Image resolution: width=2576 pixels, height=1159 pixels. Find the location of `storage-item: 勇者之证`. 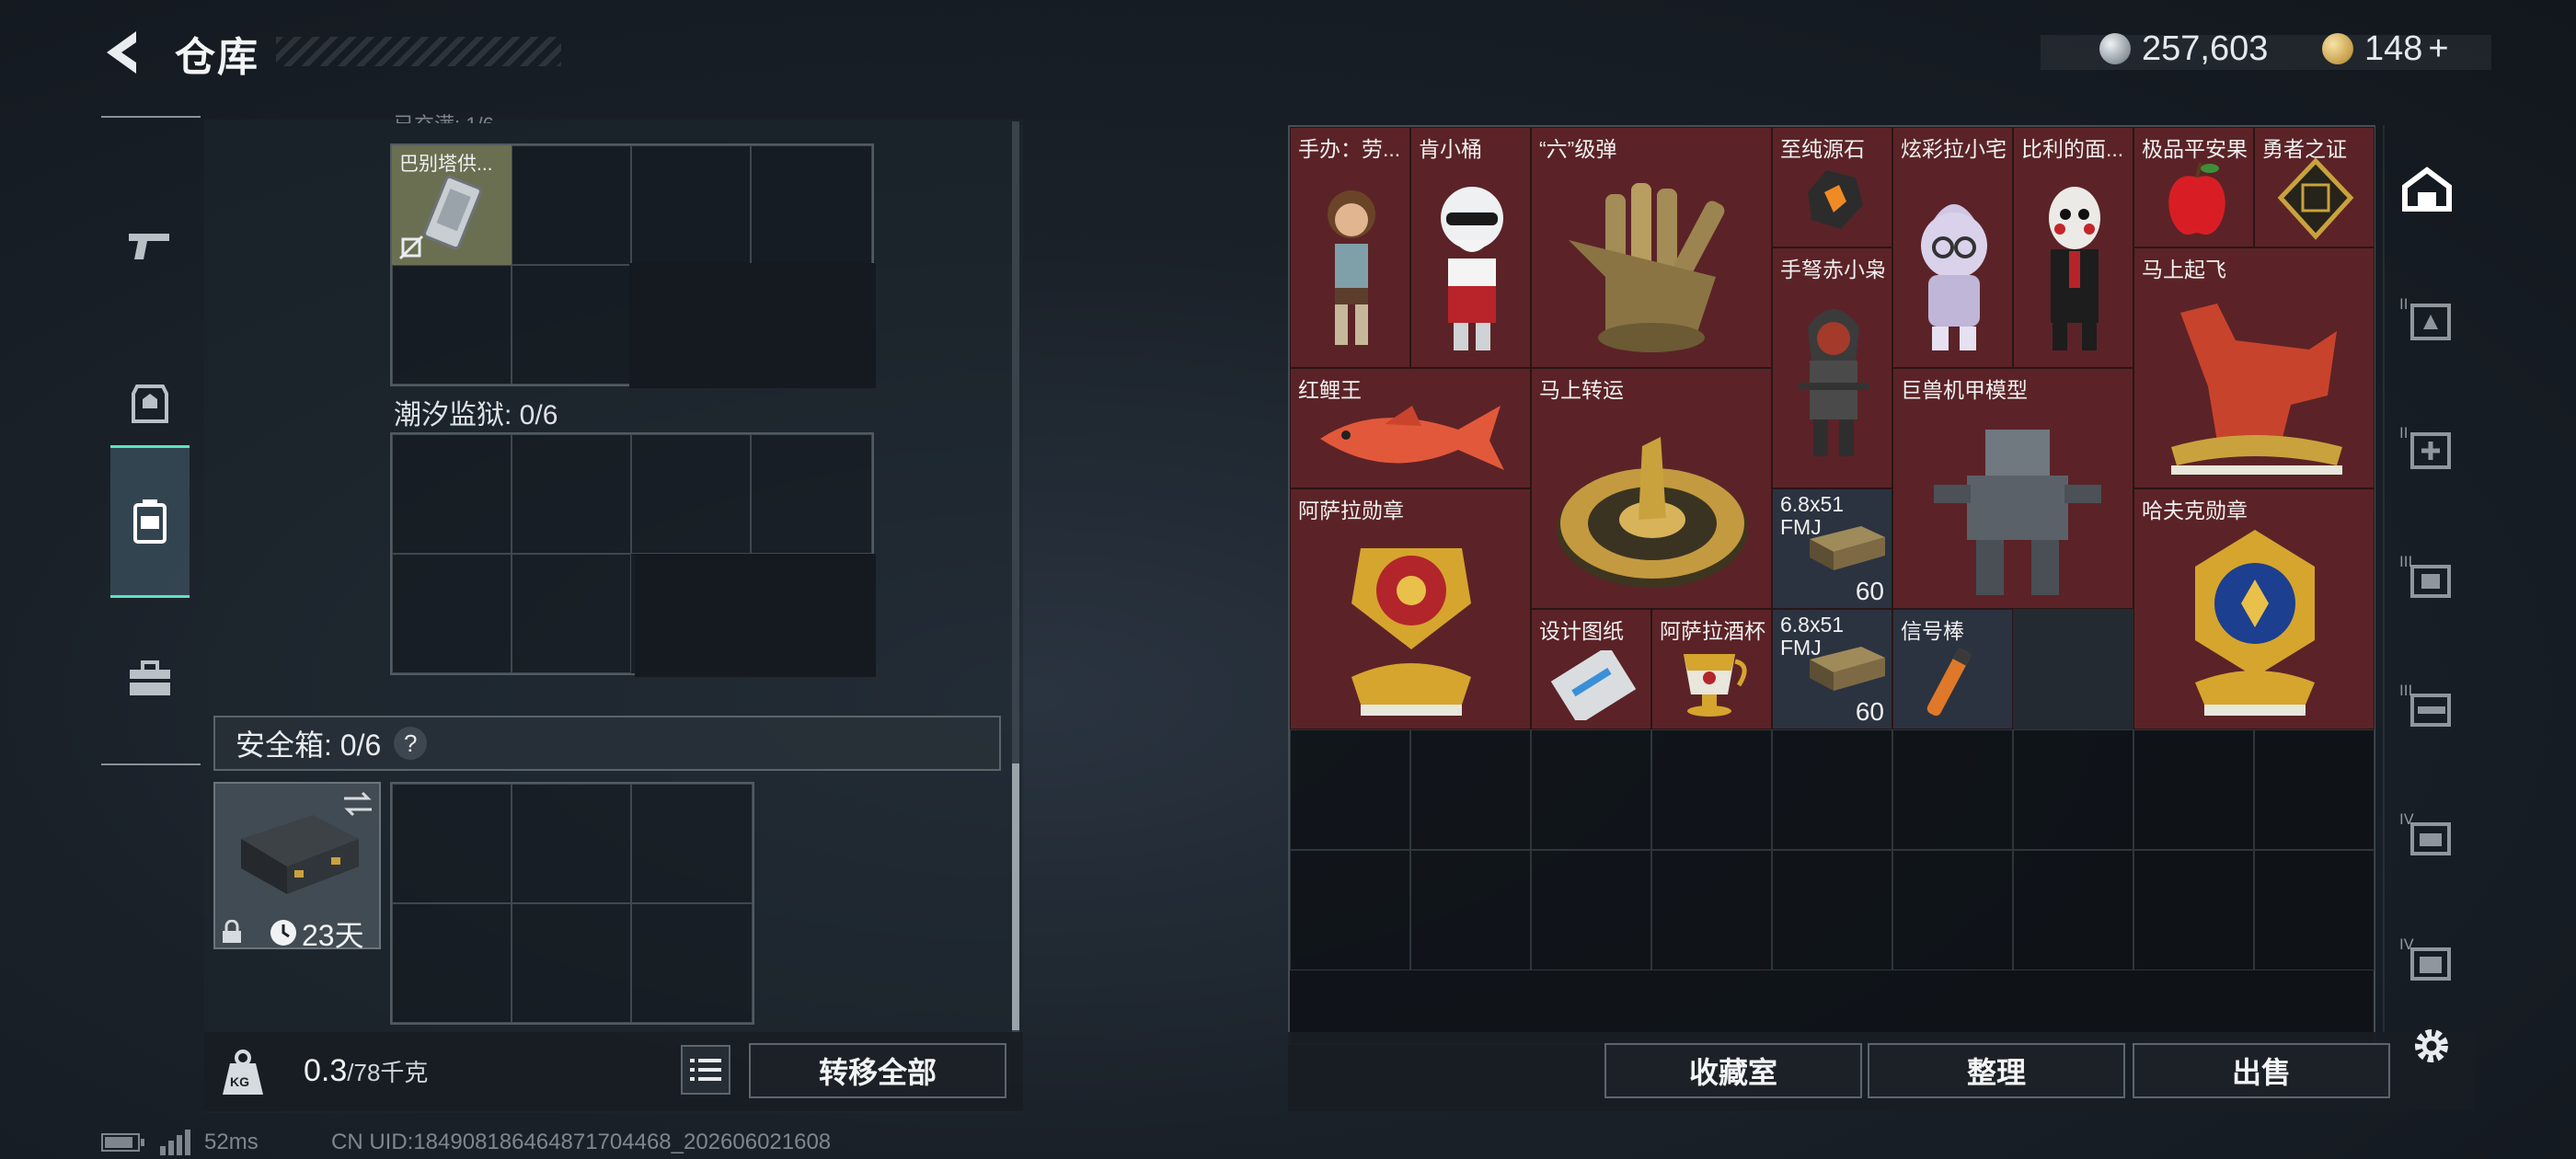

storage-item: 勇者之证 is located at coordinates (2314, 187).